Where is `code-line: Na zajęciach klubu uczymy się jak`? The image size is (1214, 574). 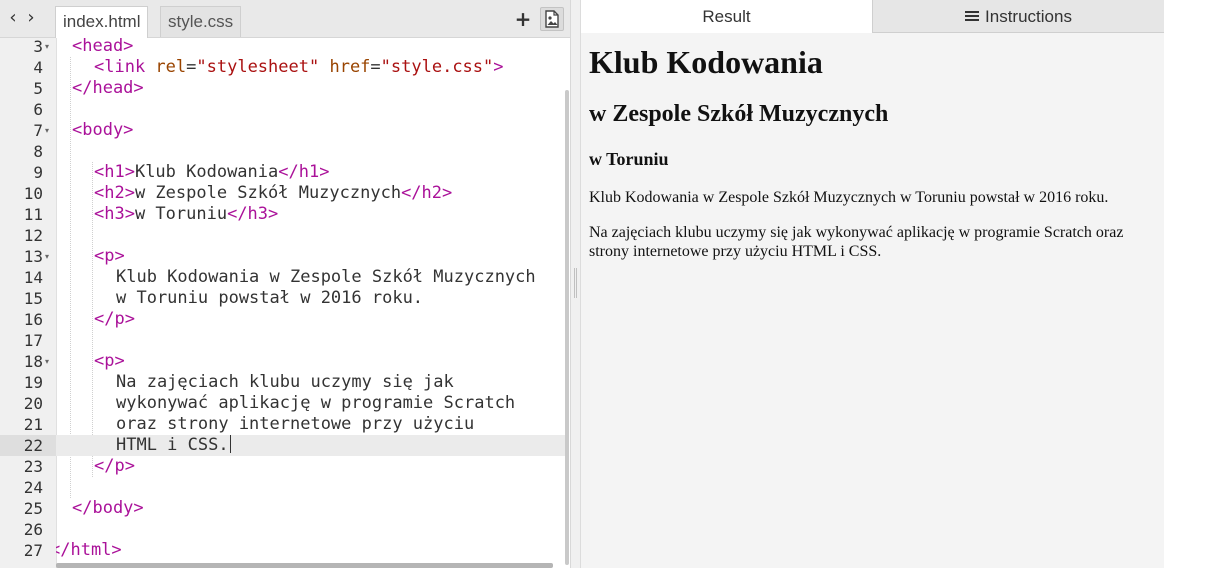
code-line: Na zajęciach klubu uczymy się jak is located at coordinates (285, 382).